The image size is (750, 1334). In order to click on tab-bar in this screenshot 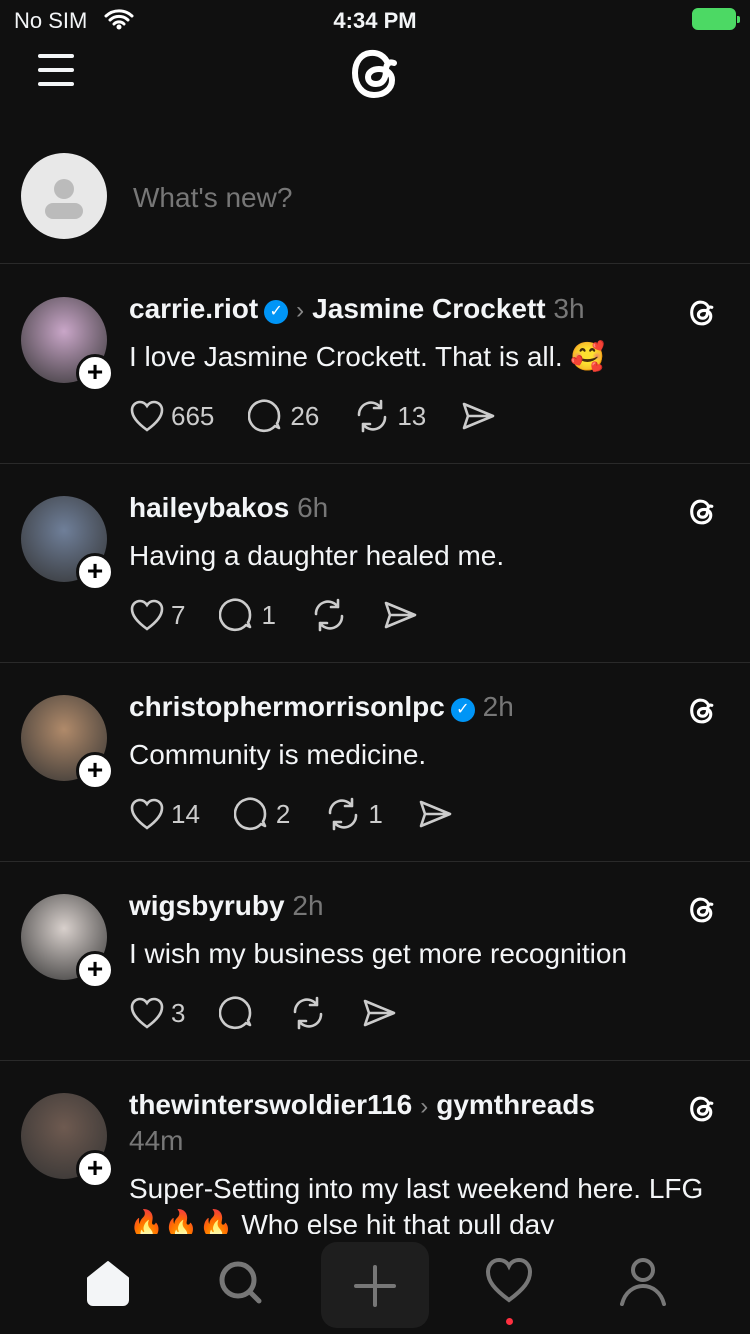, I will do `click(375, 1284)`.